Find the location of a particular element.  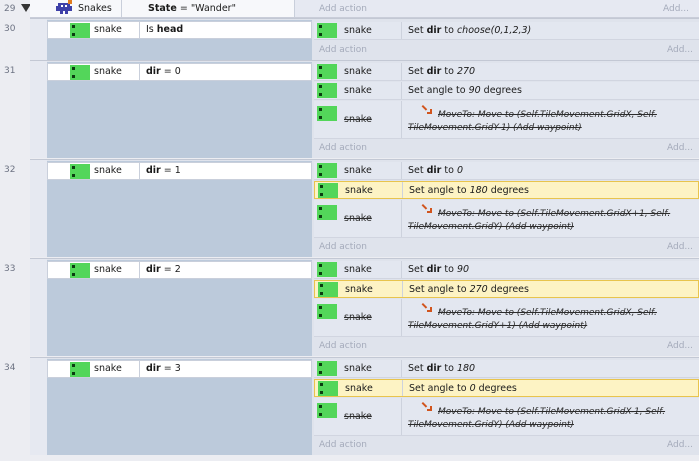

action-text: Set dir to 0 is located at coordinates (435, 170).